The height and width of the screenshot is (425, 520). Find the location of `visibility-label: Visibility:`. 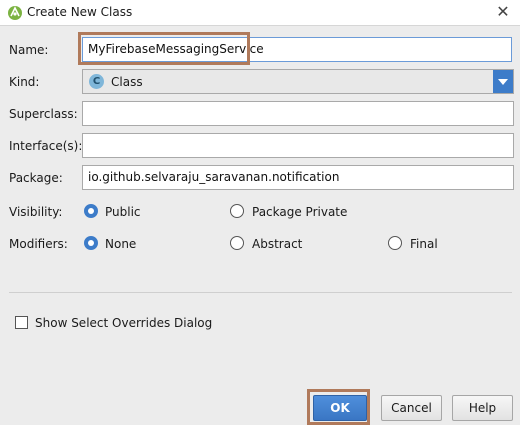

visibility-label: Visibility: is located at coordinates (36, 212).